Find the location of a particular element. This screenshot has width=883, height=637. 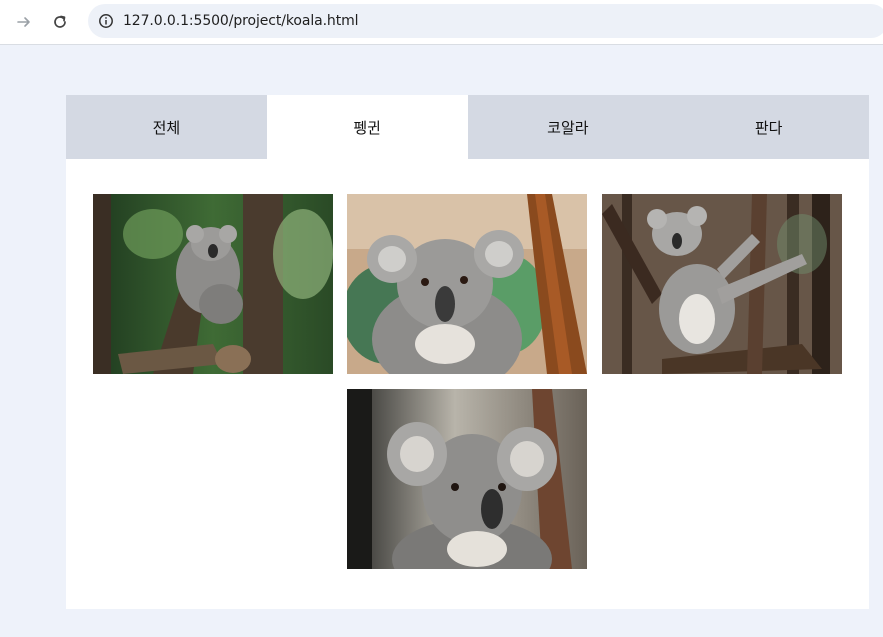

arrow-right-icon is located at coordinates (23, 22).